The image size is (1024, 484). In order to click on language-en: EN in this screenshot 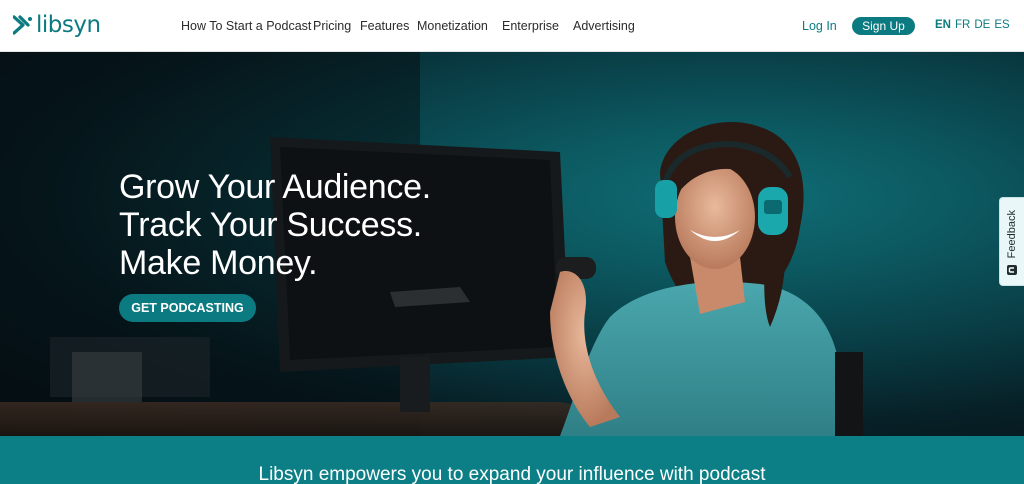, I will do `click(943, 25)`.